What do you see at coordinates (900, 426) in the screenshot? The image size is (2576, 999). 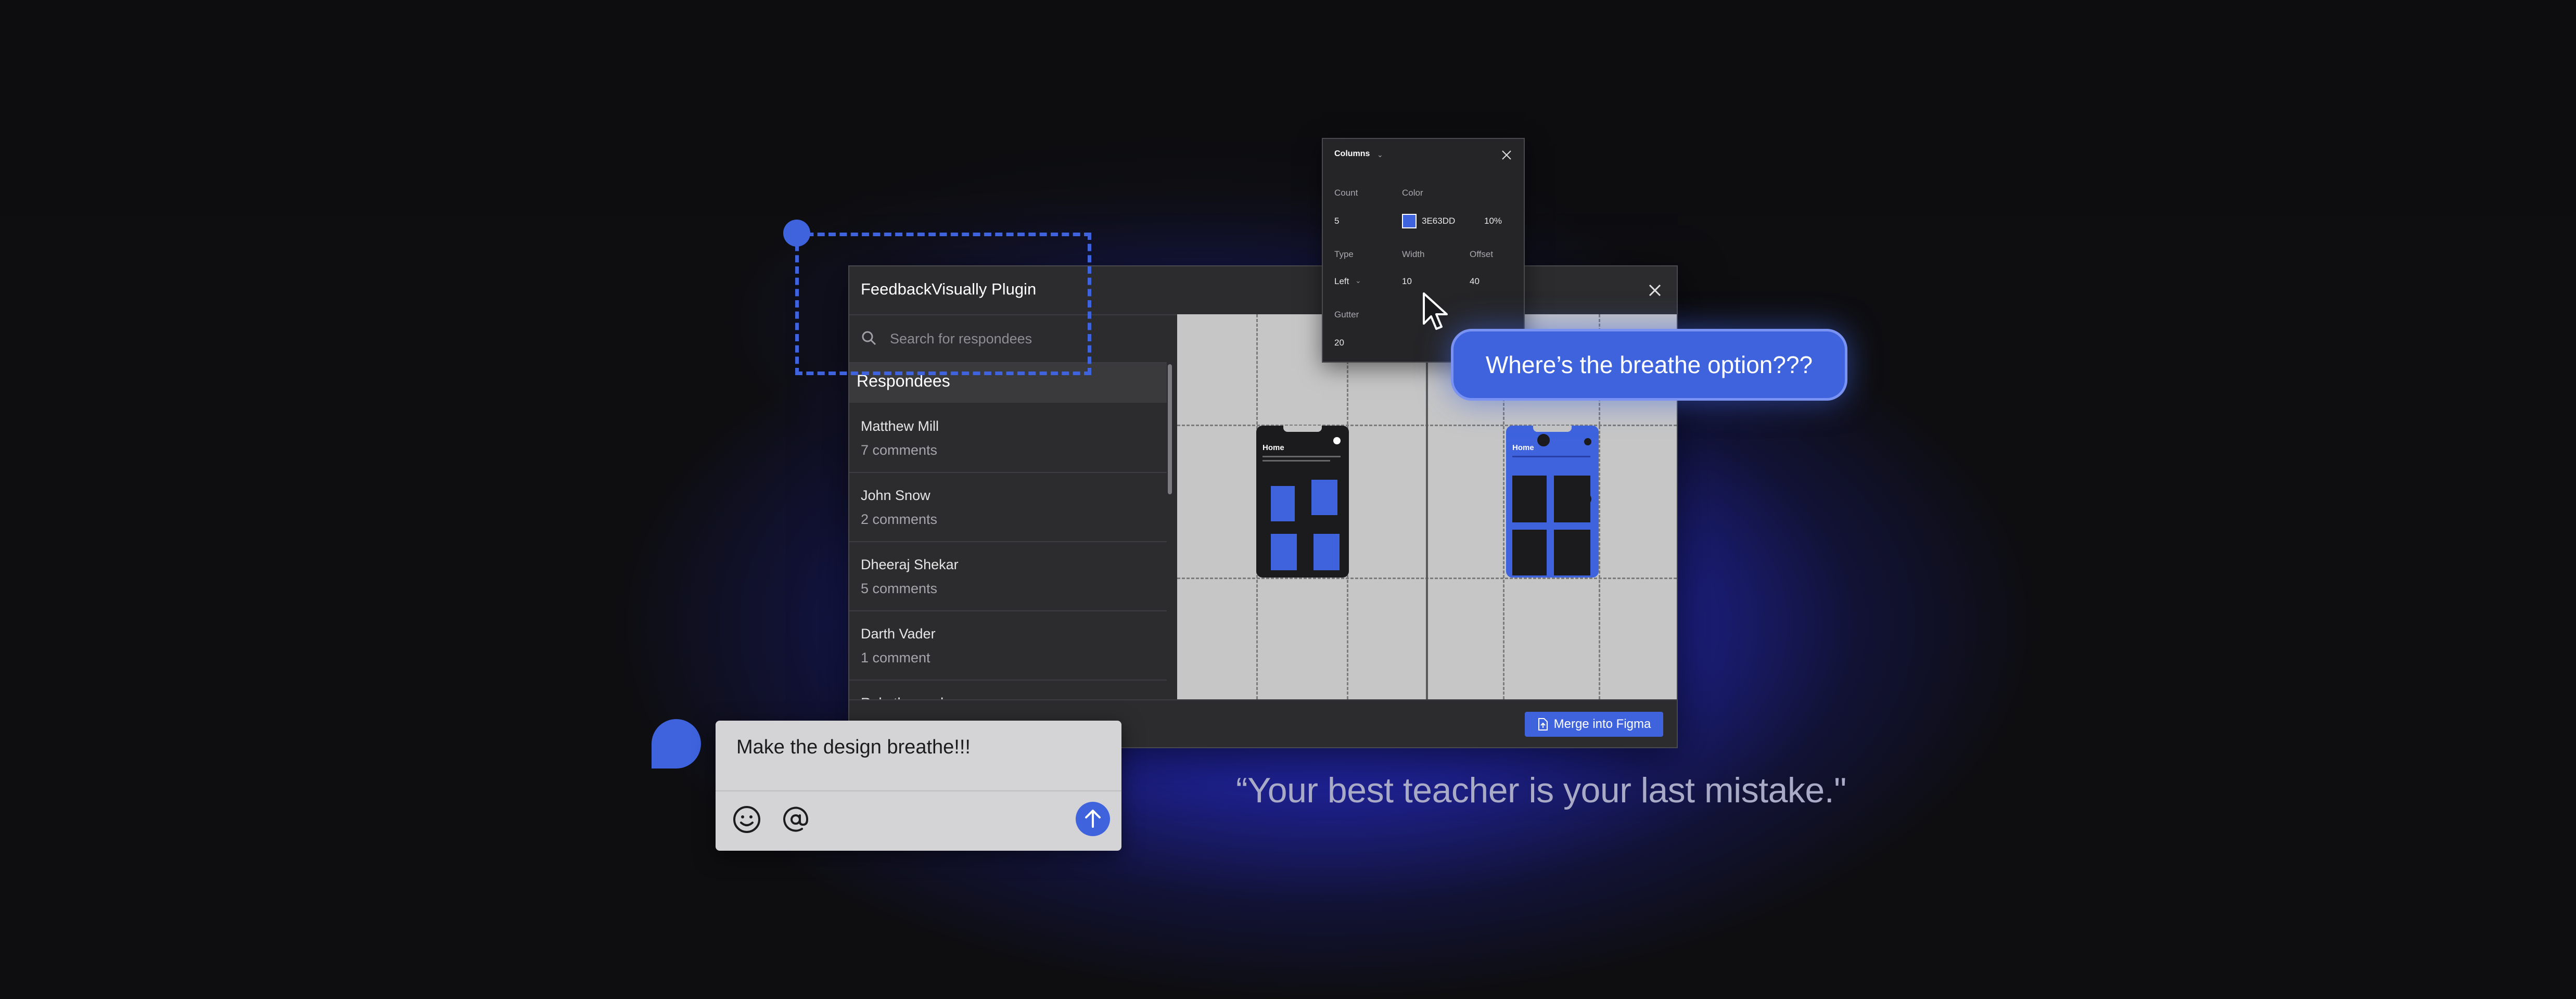 I see `respondee-name: Matthew Mill` at bounding box center [900, 426].